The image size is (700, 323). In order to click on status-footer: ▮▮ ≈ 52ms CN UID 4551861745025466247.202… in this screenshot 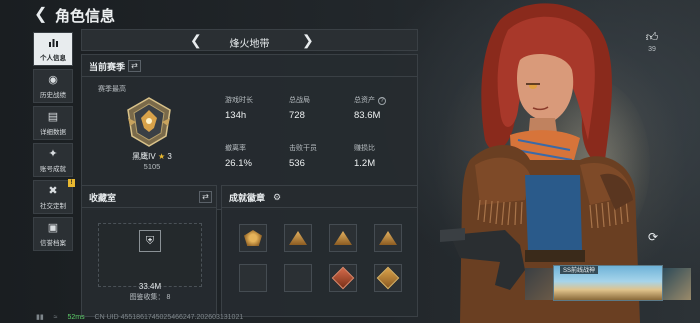, I will do `click(143, 317)`.